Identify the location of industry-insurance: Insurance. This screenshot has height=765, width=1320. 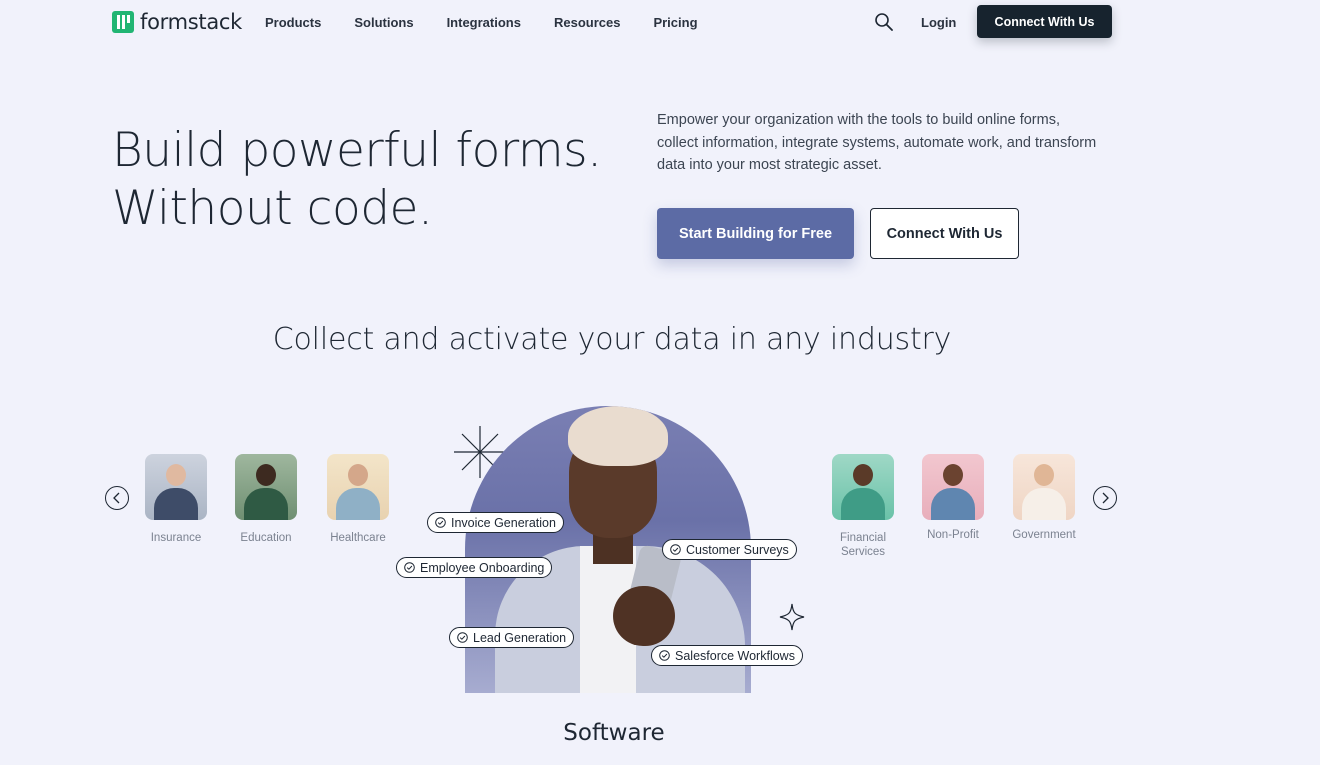
(176, 499).